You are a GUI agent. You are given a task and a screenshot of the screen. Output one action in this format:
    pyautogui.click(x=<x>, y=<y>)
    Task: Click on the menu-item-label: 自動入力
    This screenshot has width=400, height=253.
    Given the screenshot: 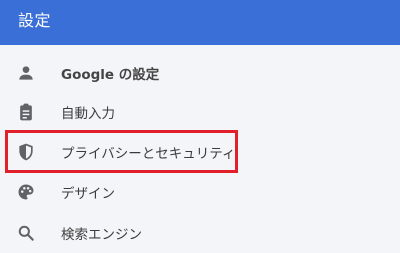 What is the action you would take?
    pyautogui.click(x=88, y=114)
    